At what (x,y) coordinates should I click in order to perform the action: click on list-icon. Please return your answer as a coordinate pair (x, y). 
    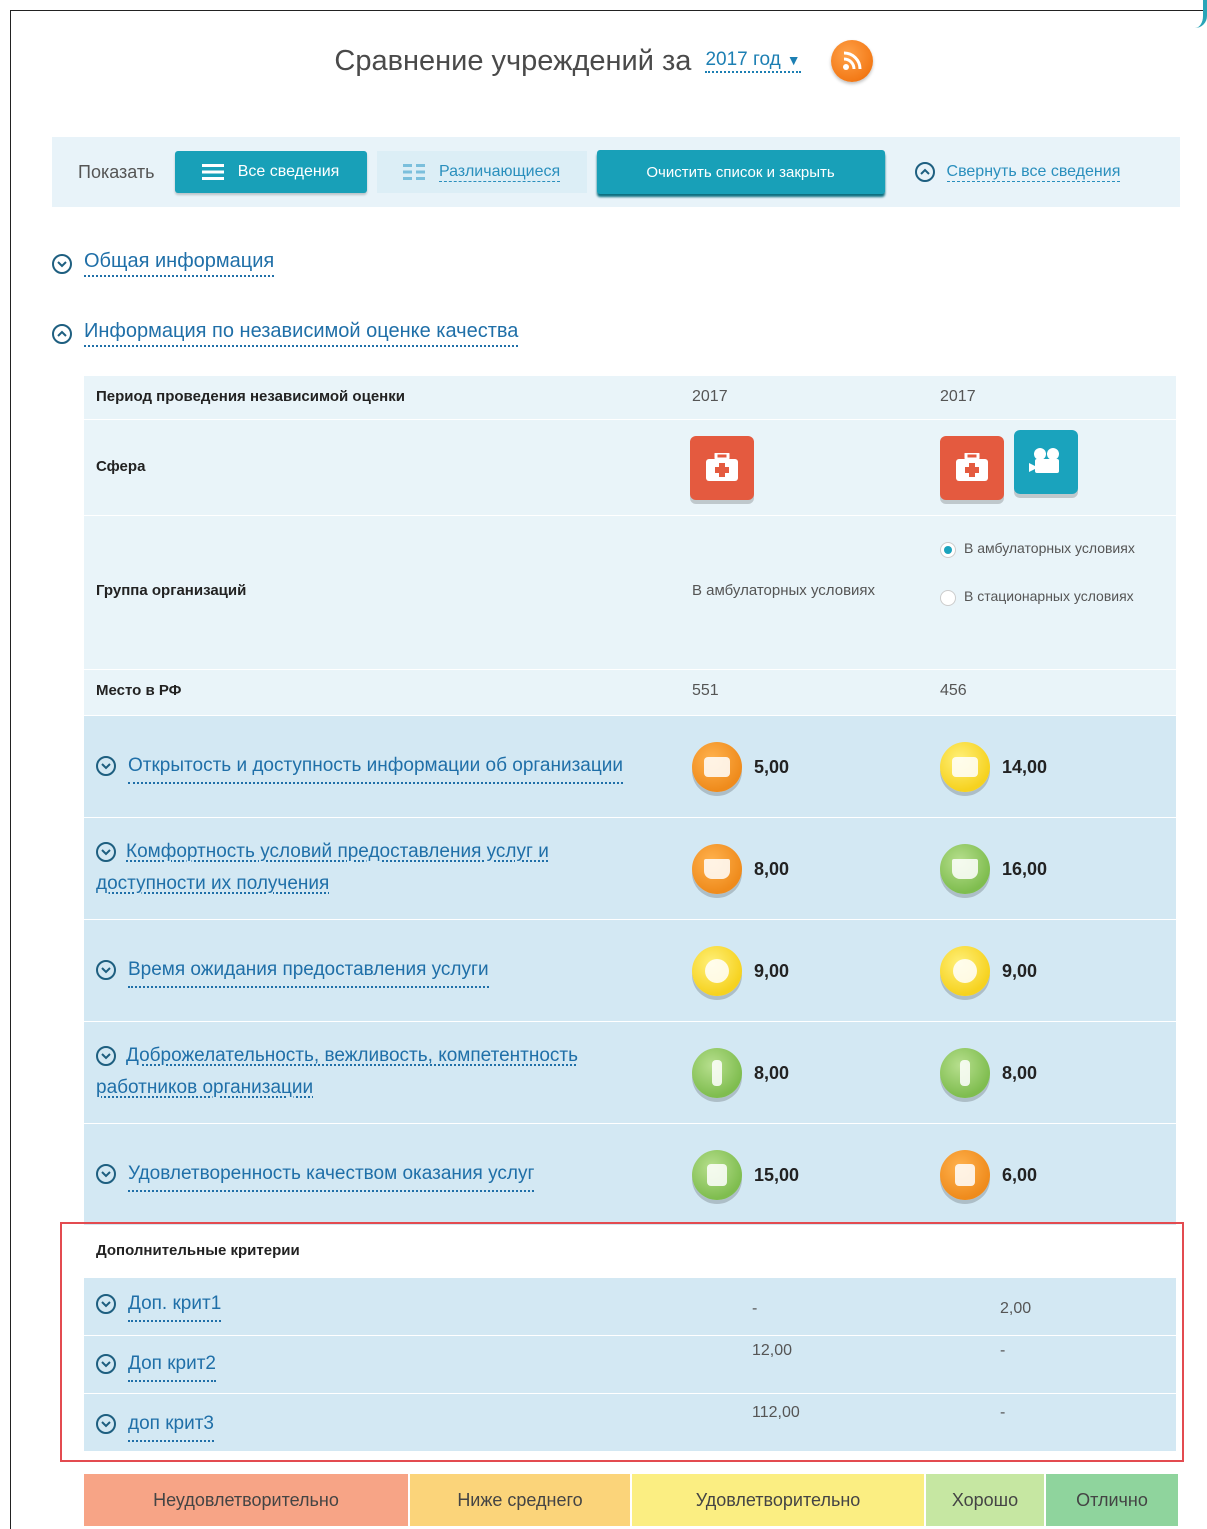
    Looking at the image, I should click on (212, 172).